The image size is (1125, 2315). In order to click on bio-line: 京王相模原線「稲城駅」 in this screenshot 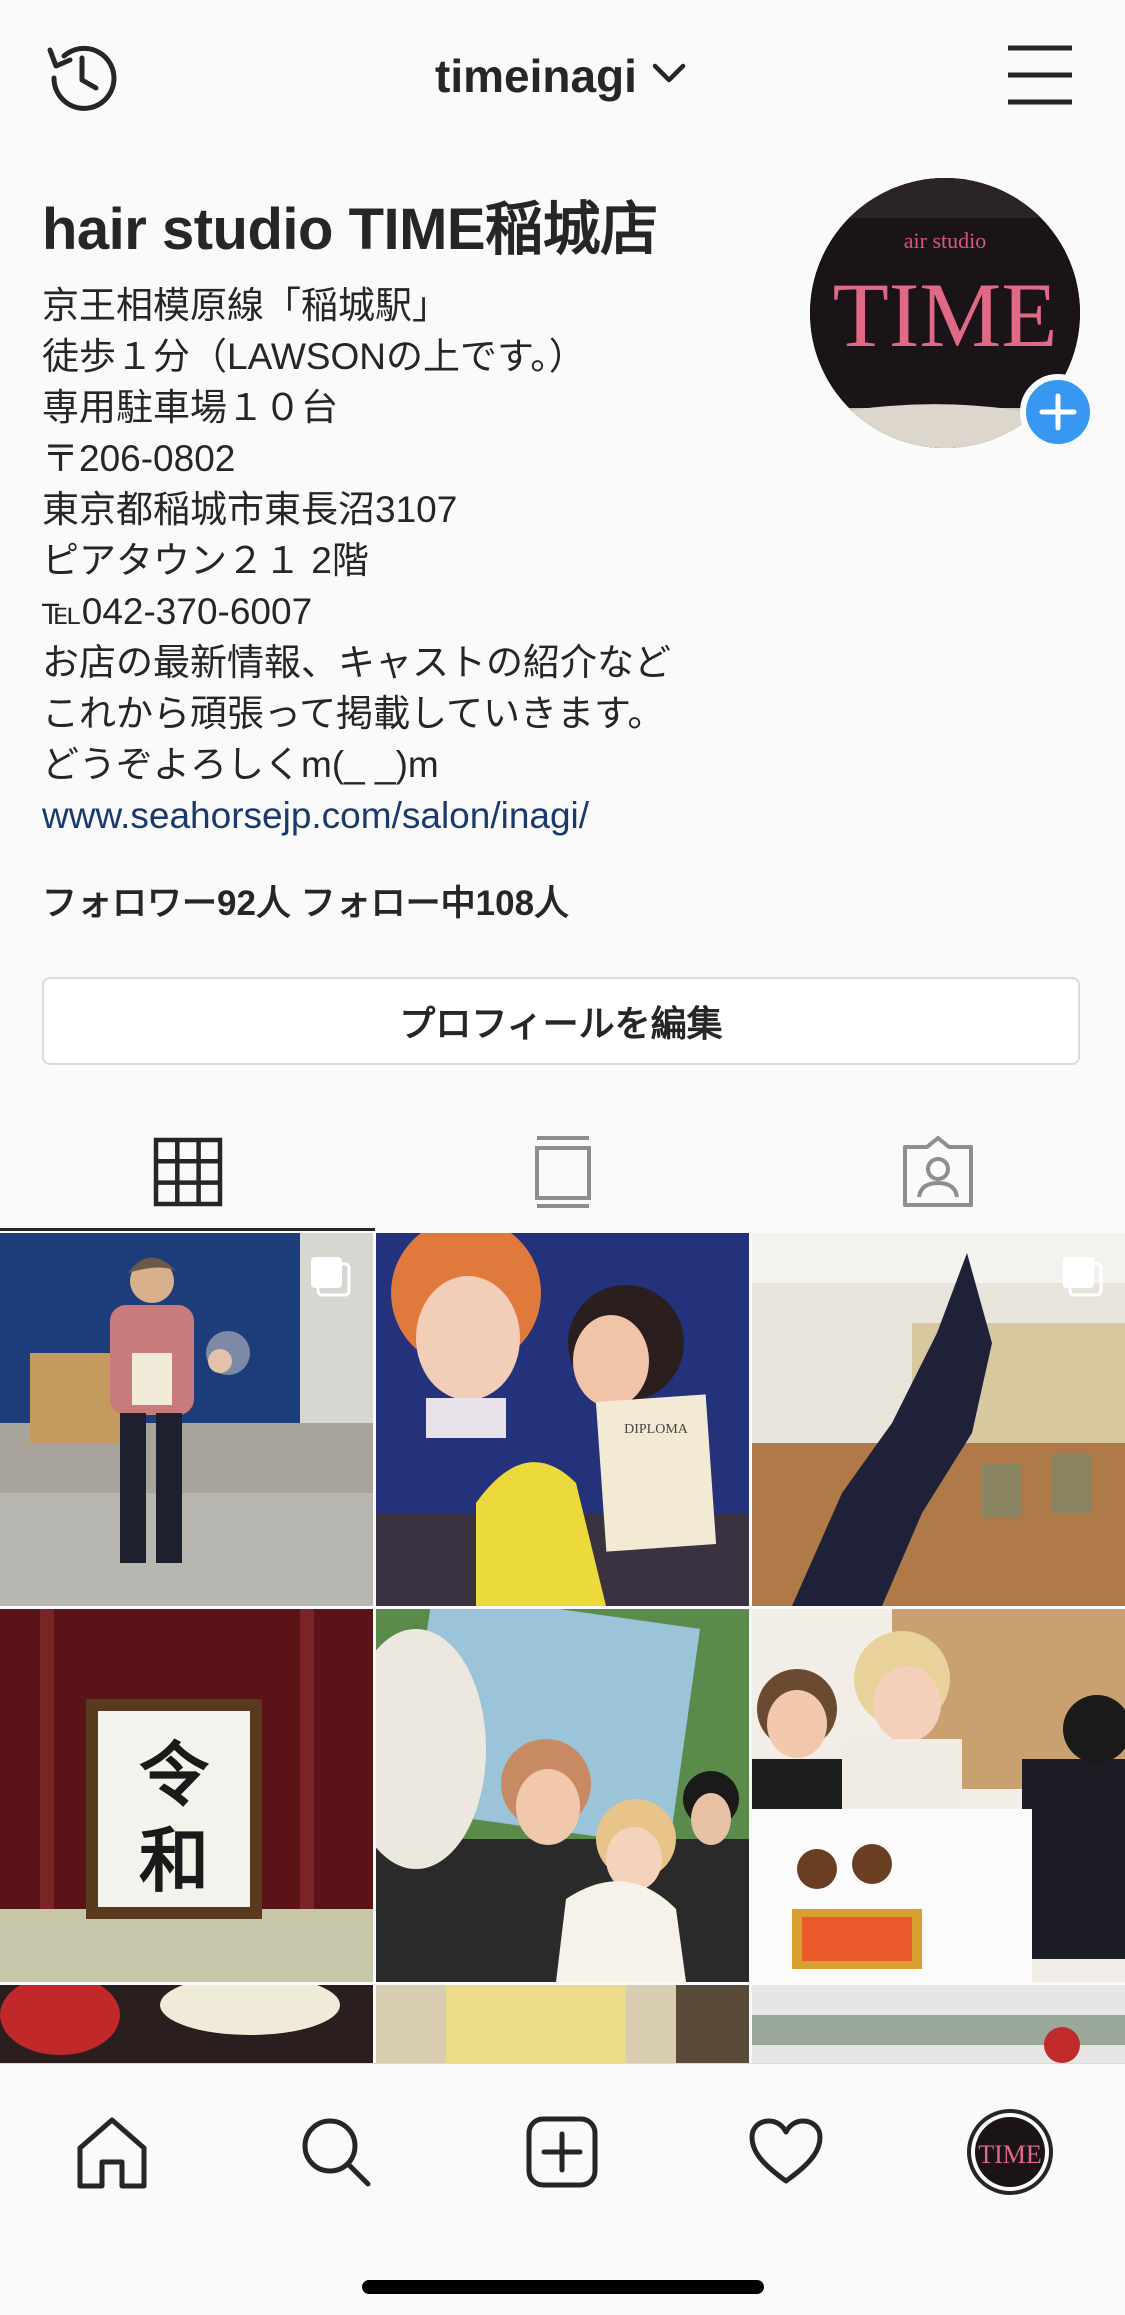, I will do `click(245, 305)`.